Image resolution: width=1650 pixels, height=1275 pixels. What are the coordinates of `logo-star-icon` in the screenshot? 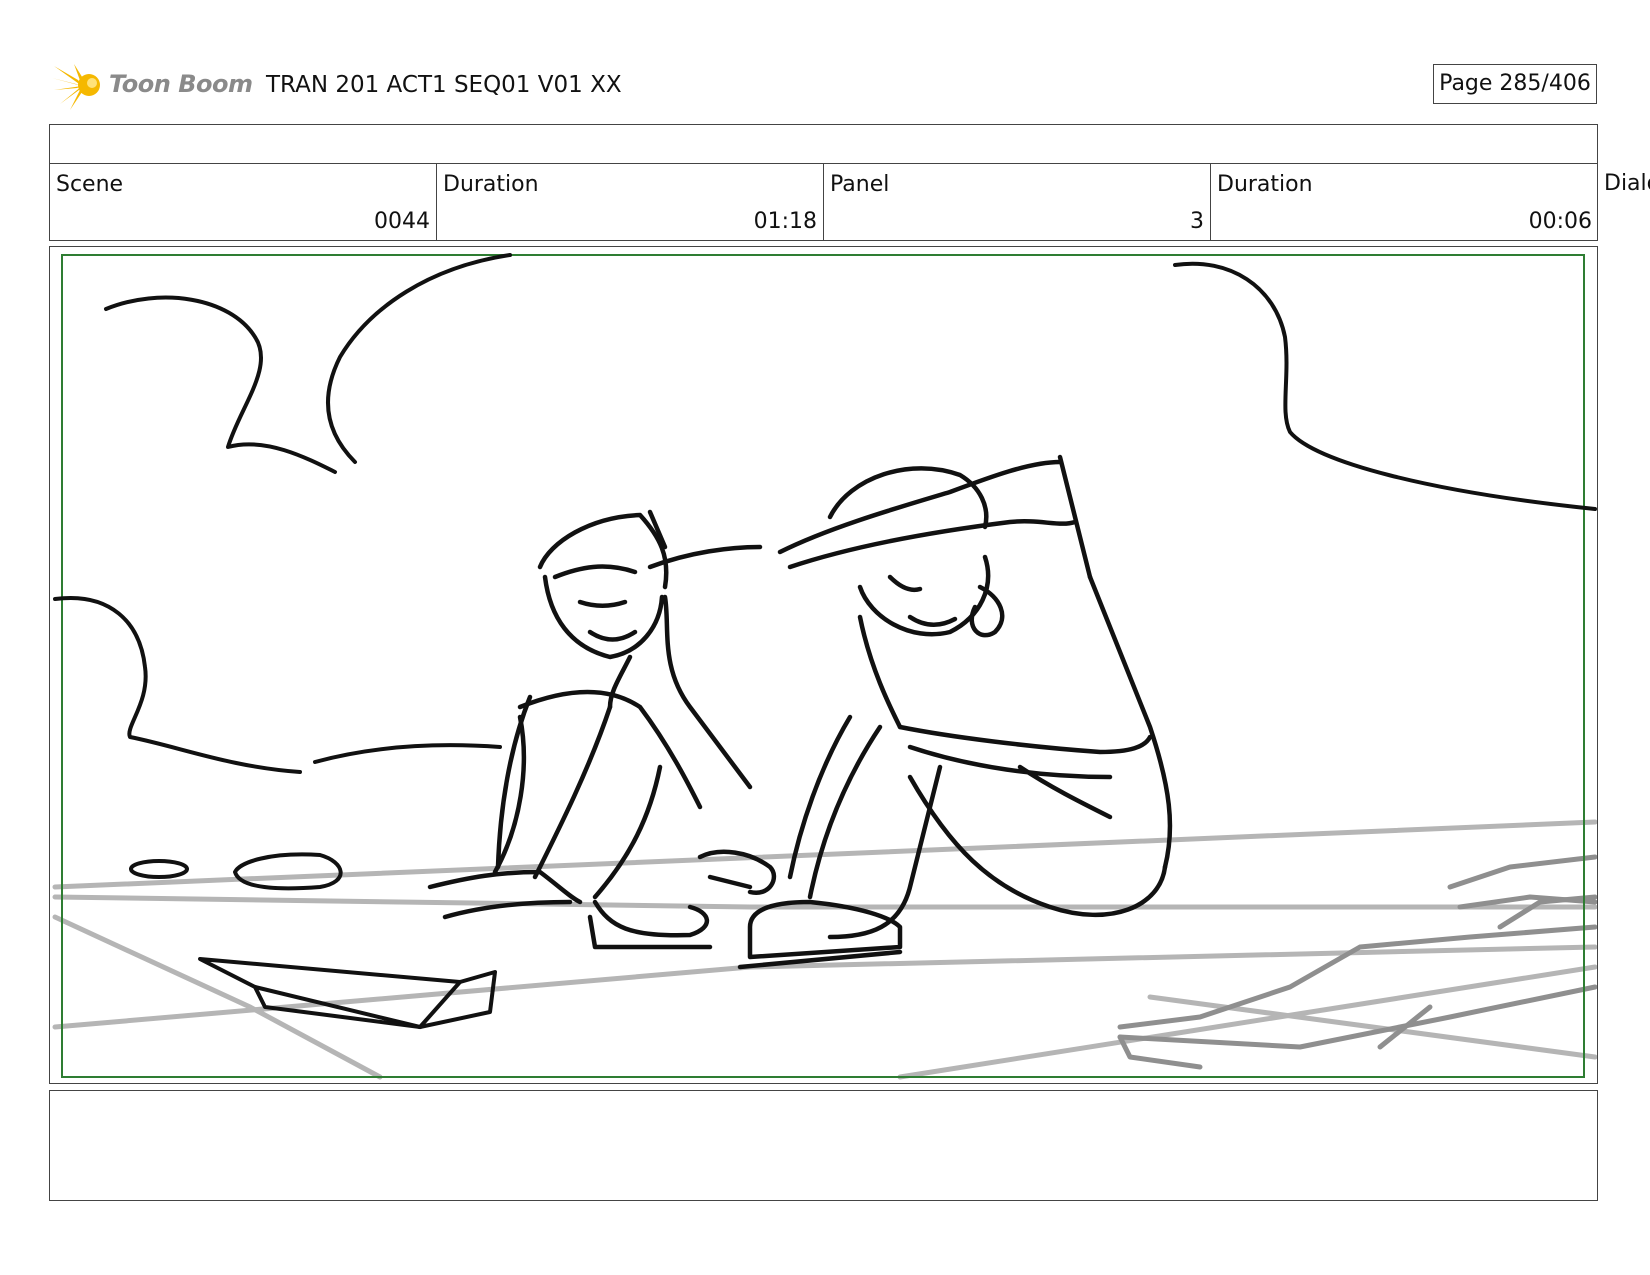 It's located at (76, 87).